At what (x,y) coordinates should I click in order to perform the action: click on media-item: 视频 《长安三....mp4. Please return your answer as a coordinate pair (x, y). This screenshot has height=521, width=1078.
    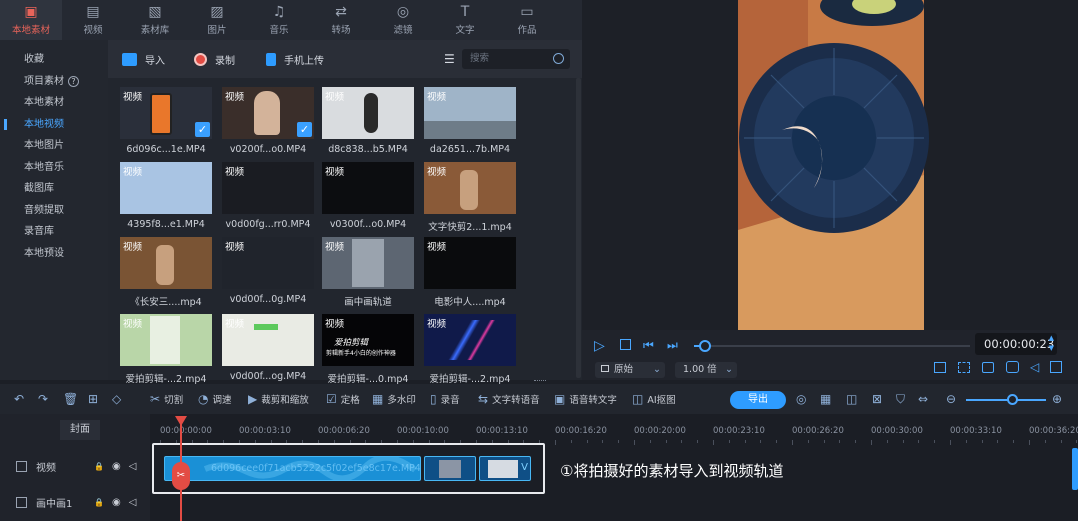
    Looking at the image, I should click on (166, 272).